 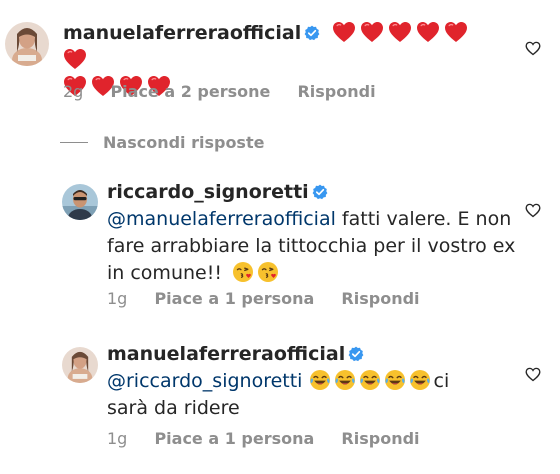 I want to click on hide-replies-button: Nascondi risposte, so click(x=162, y=142).